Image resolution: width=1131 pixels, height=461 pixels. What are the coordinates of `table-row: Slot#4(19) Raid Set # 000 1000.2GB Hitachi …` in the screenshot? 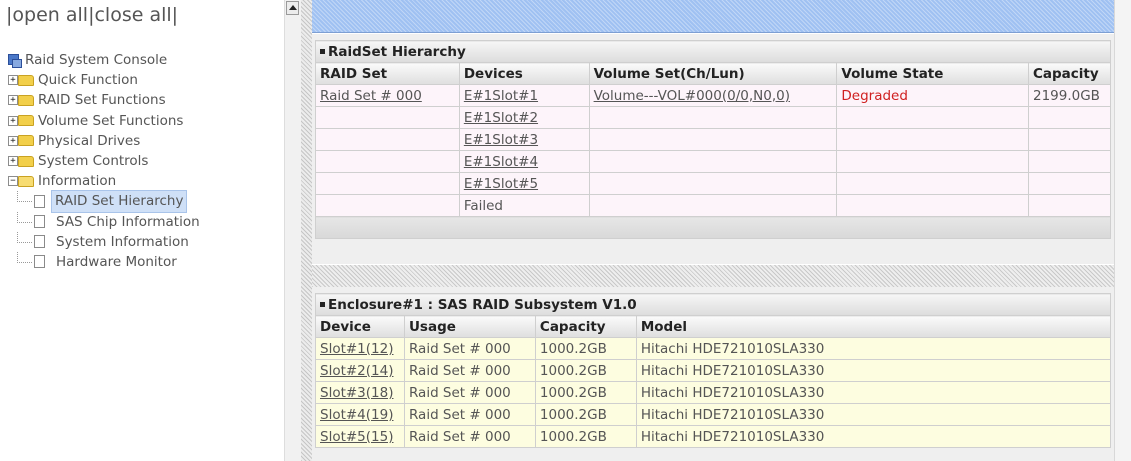 It's located at (713, 414).